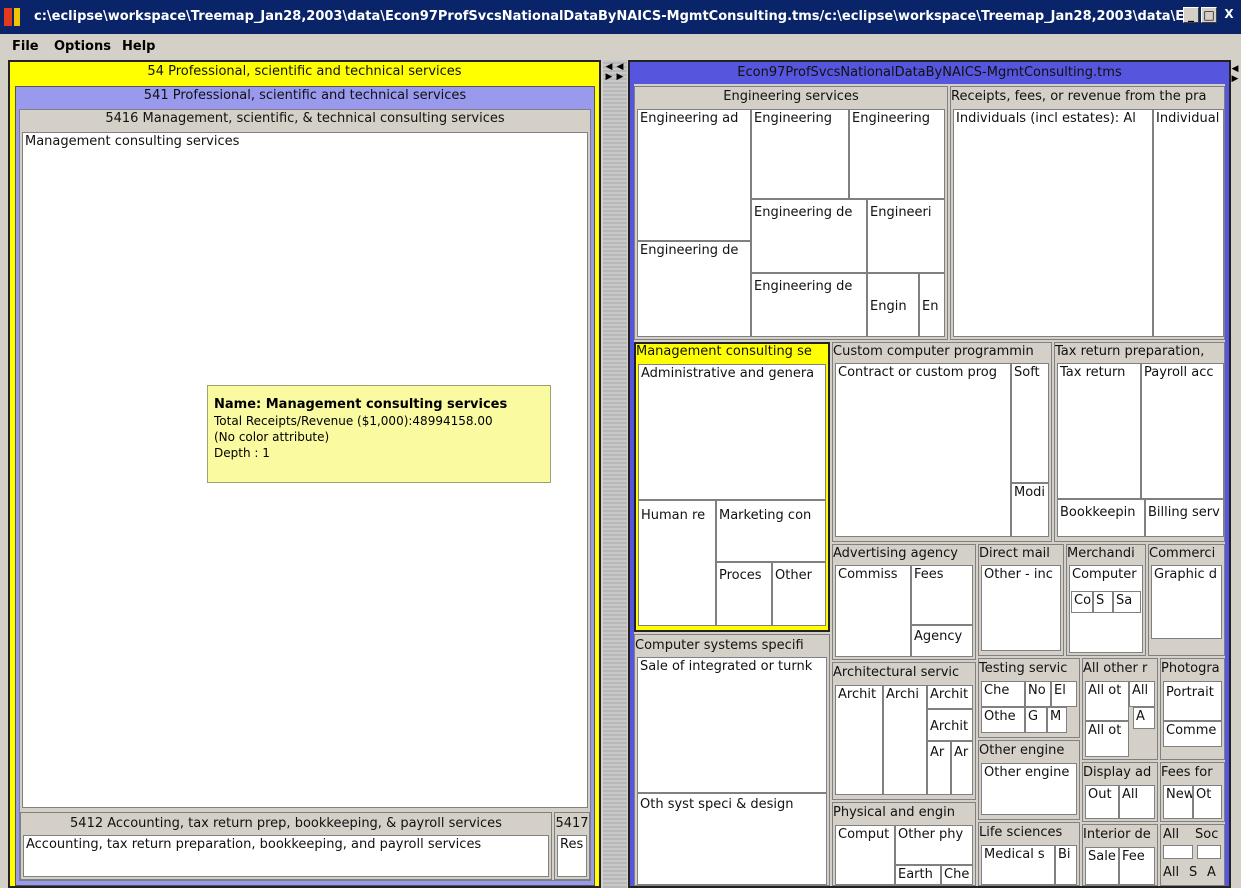 The width and height of the screenshot is (1241, 888). What do you see at coordinates (1120, 670) in the screenshot?
I see `allother-header: All other r` at bounding box center [1120, 670].